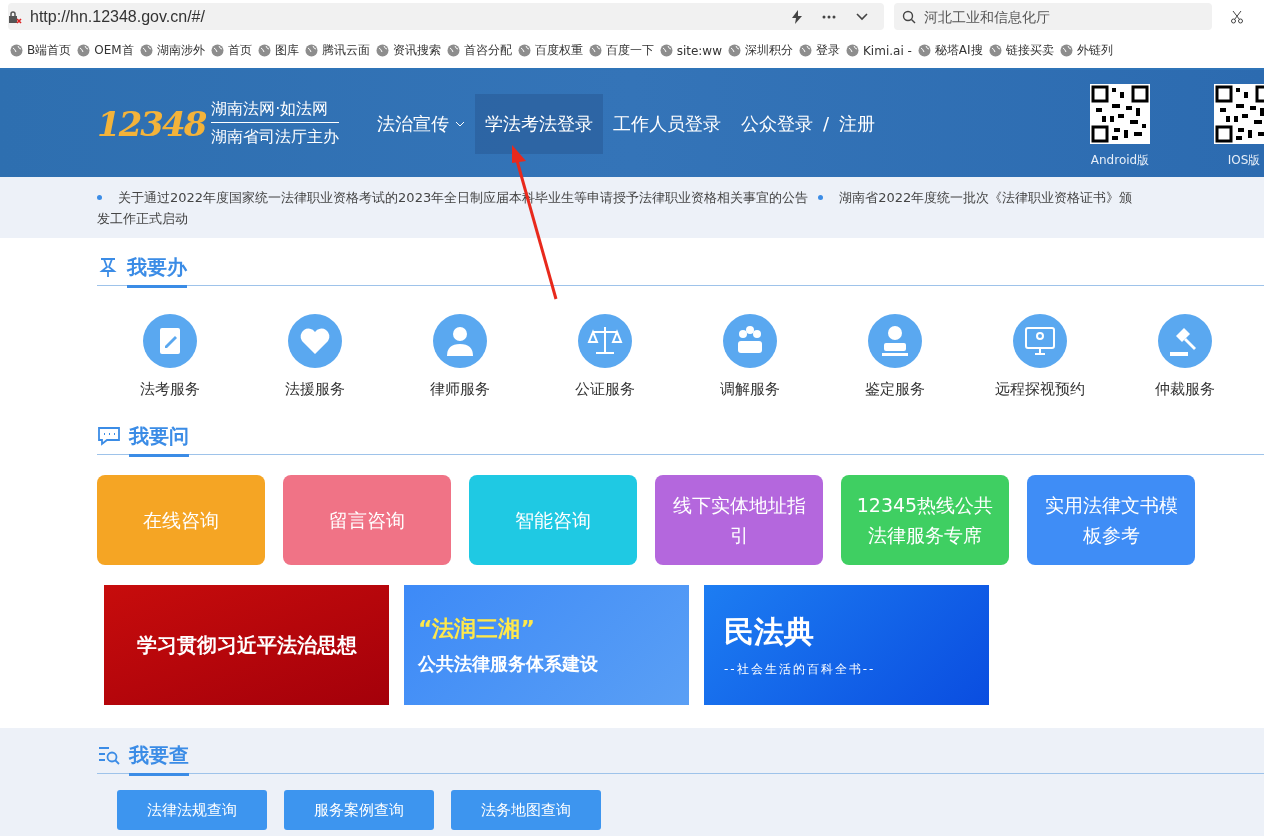 The image size is (1264, 836). I want to click on nav-tab: 学法考法登录, so click(539, 123).